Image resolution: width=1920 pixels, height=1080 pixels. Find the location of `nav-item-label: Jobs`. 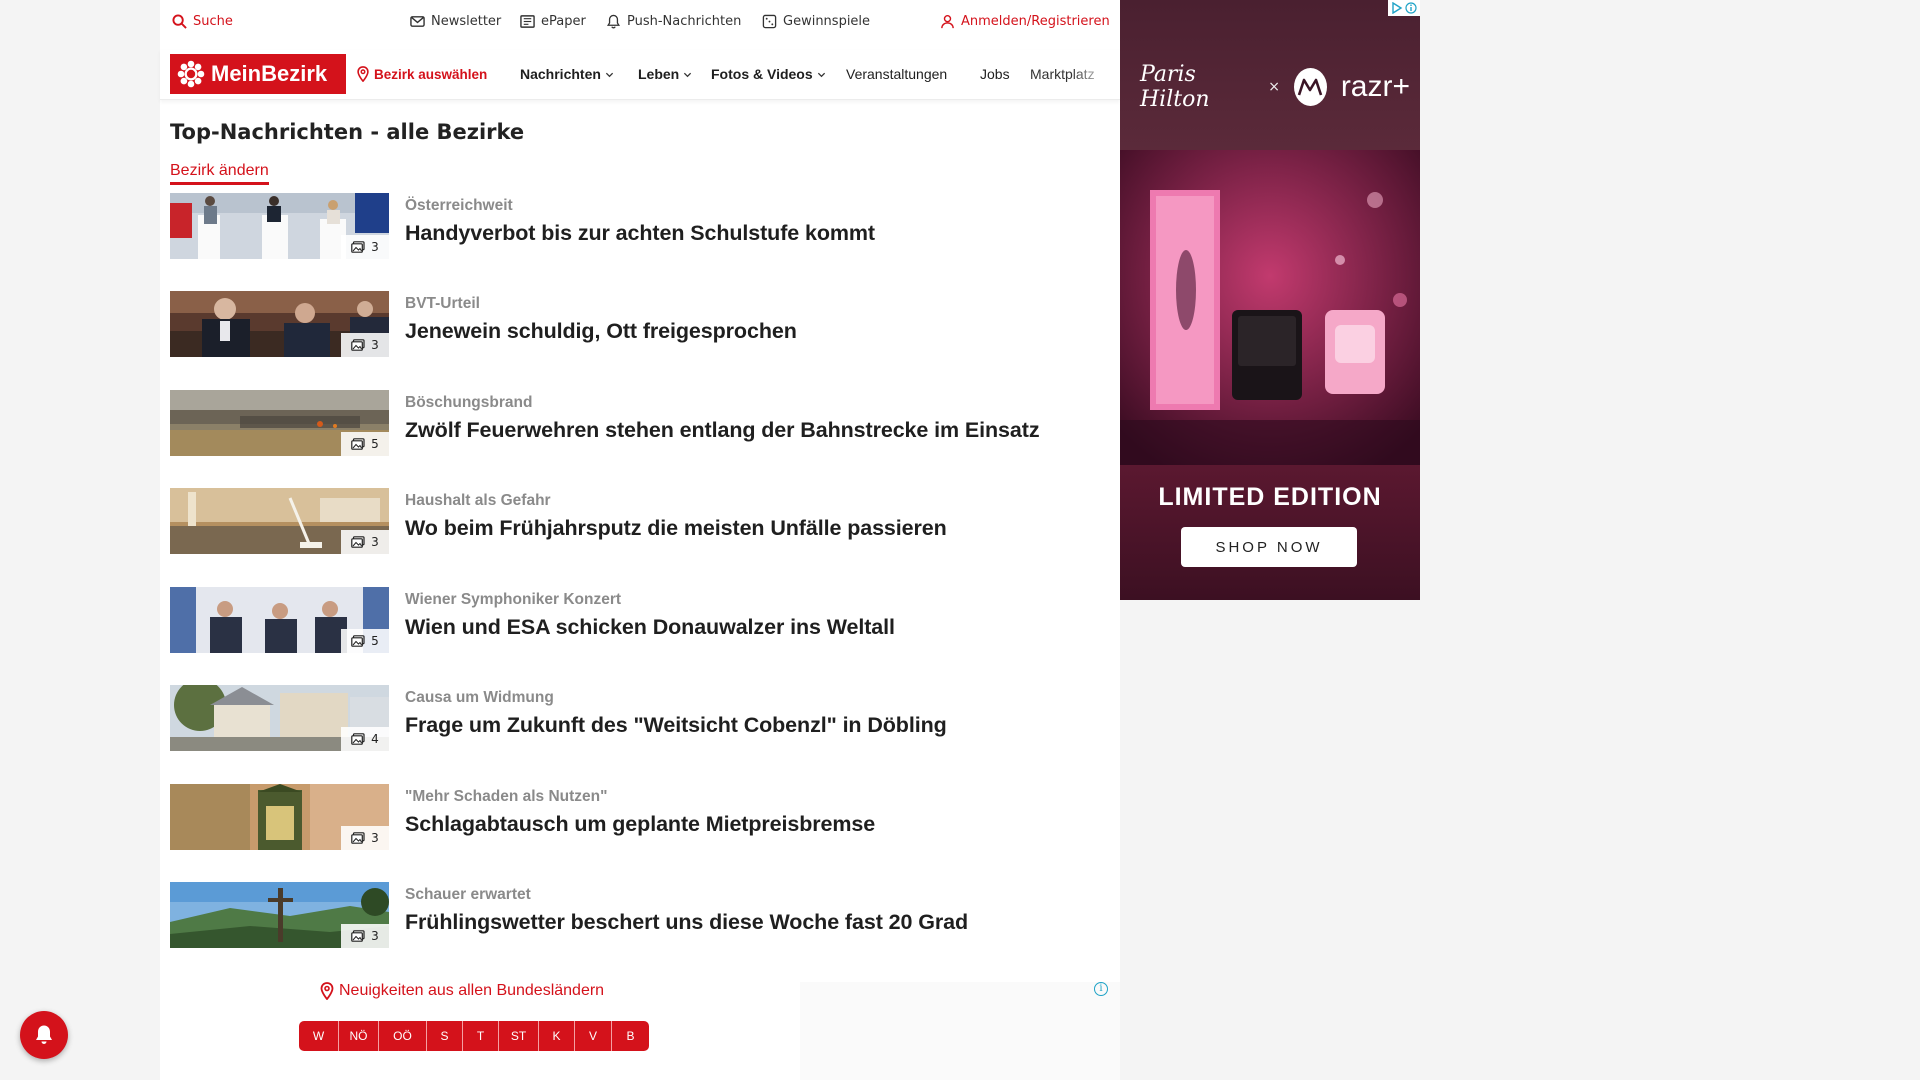

nav-item-label: Jobs is located at coordinates (995, 74).